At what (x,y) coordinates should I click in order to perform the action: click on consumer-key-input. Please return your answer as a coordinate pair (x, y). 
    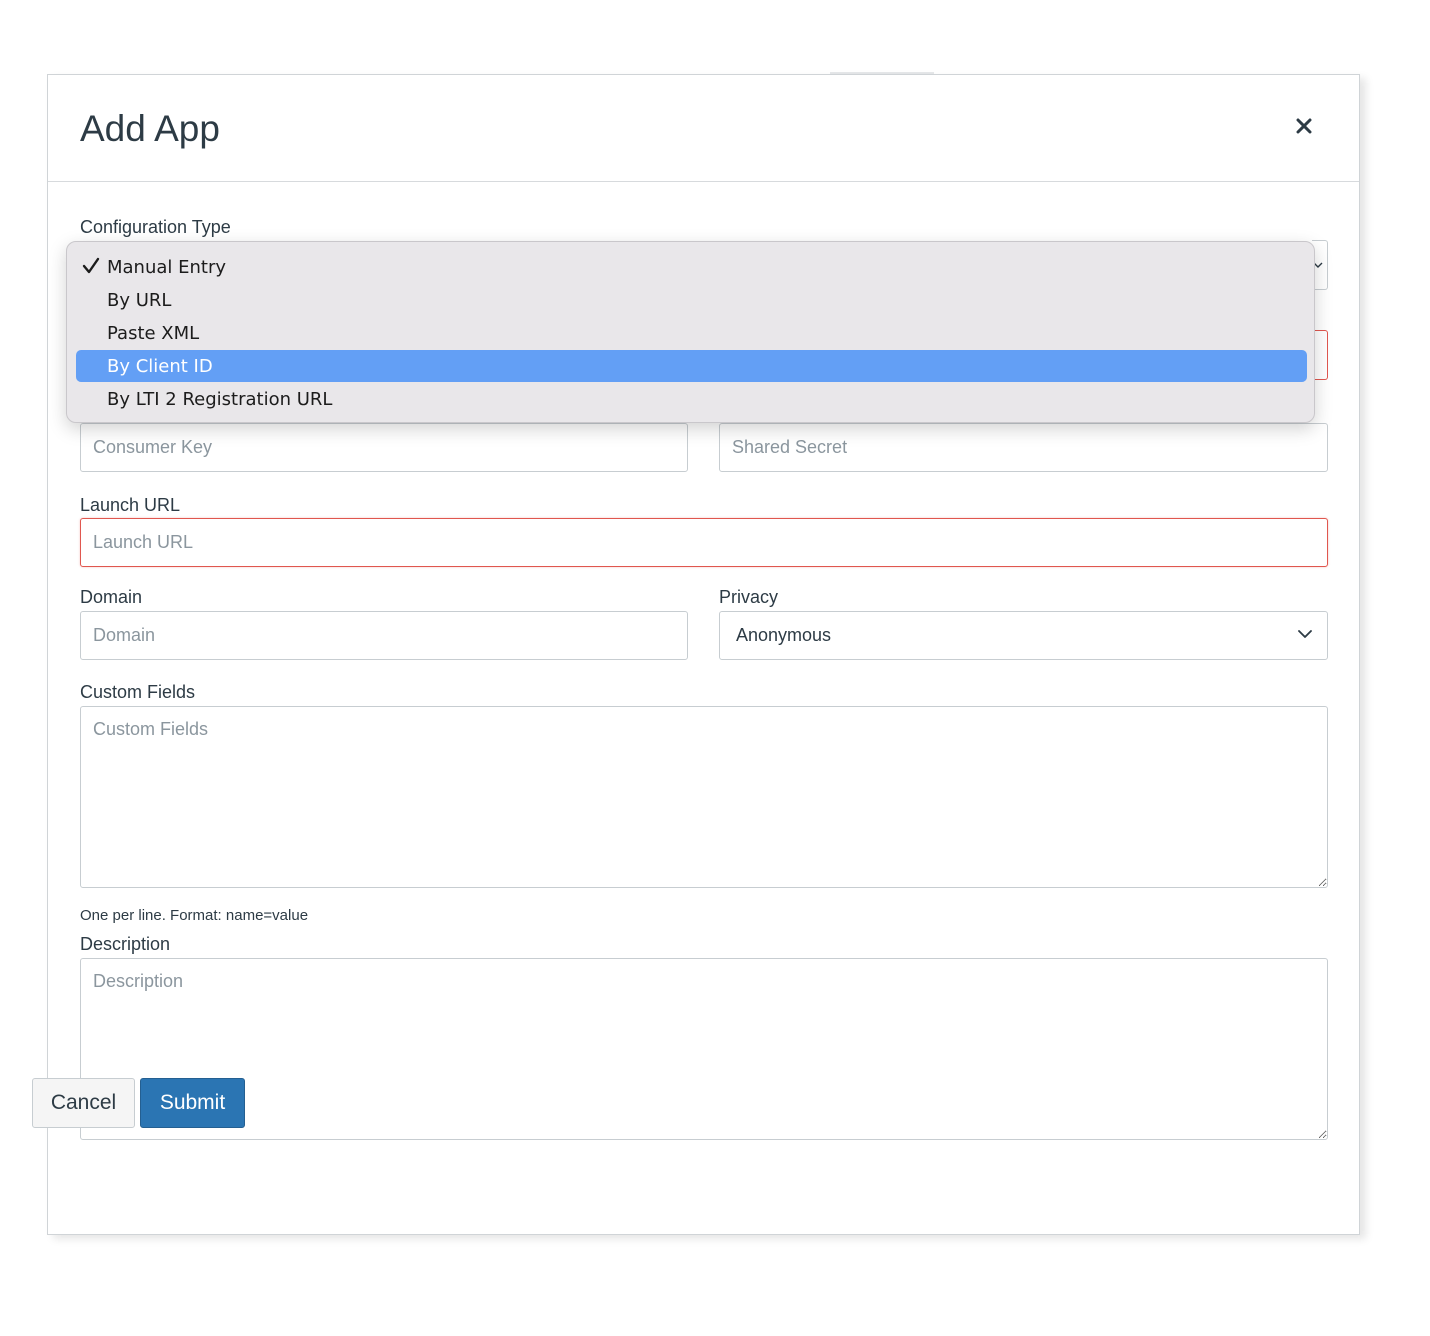
    Looking at the image, I should click on (384, 447).